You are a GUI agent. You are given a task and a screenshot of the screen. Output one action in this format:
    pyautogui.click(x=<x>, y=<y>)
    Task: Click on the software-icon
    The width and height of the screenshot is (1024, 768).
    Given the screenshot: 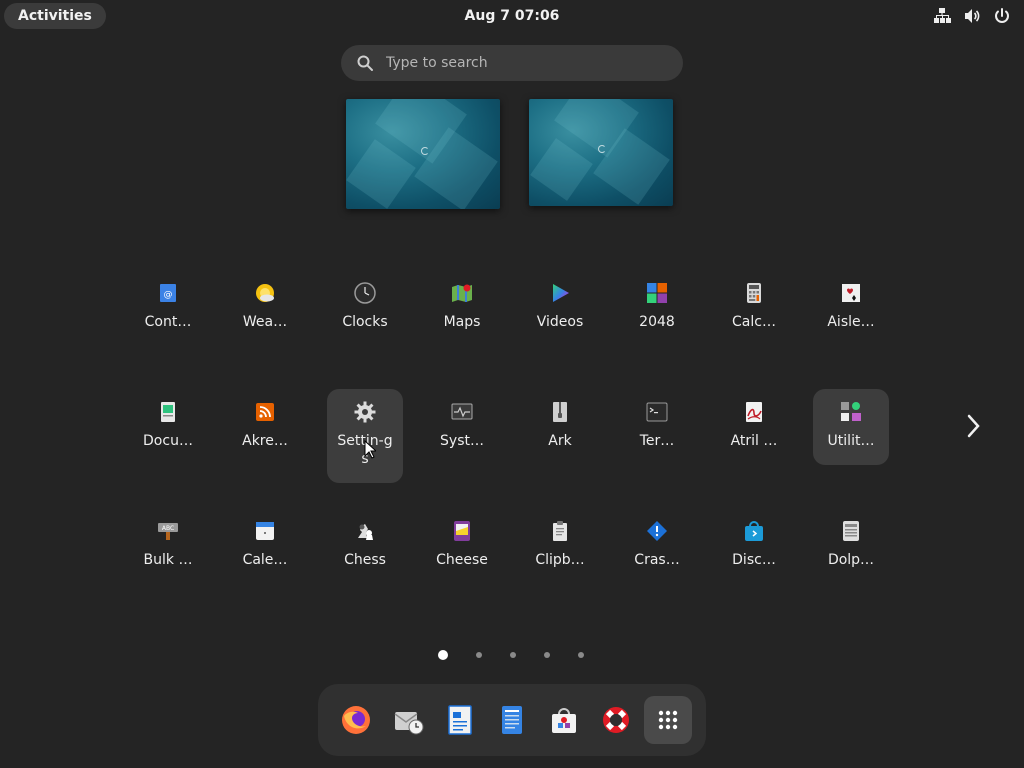 What is the action you would take?
    pyautogui.click(x=564, y=720)
    